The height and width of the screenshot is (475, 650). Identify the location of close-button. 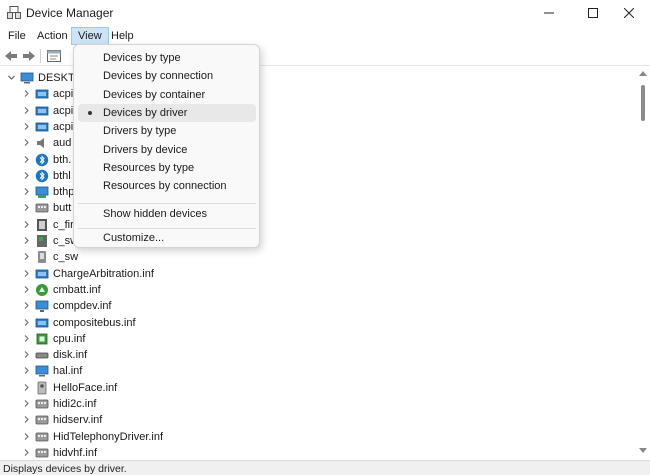
(628, 13).